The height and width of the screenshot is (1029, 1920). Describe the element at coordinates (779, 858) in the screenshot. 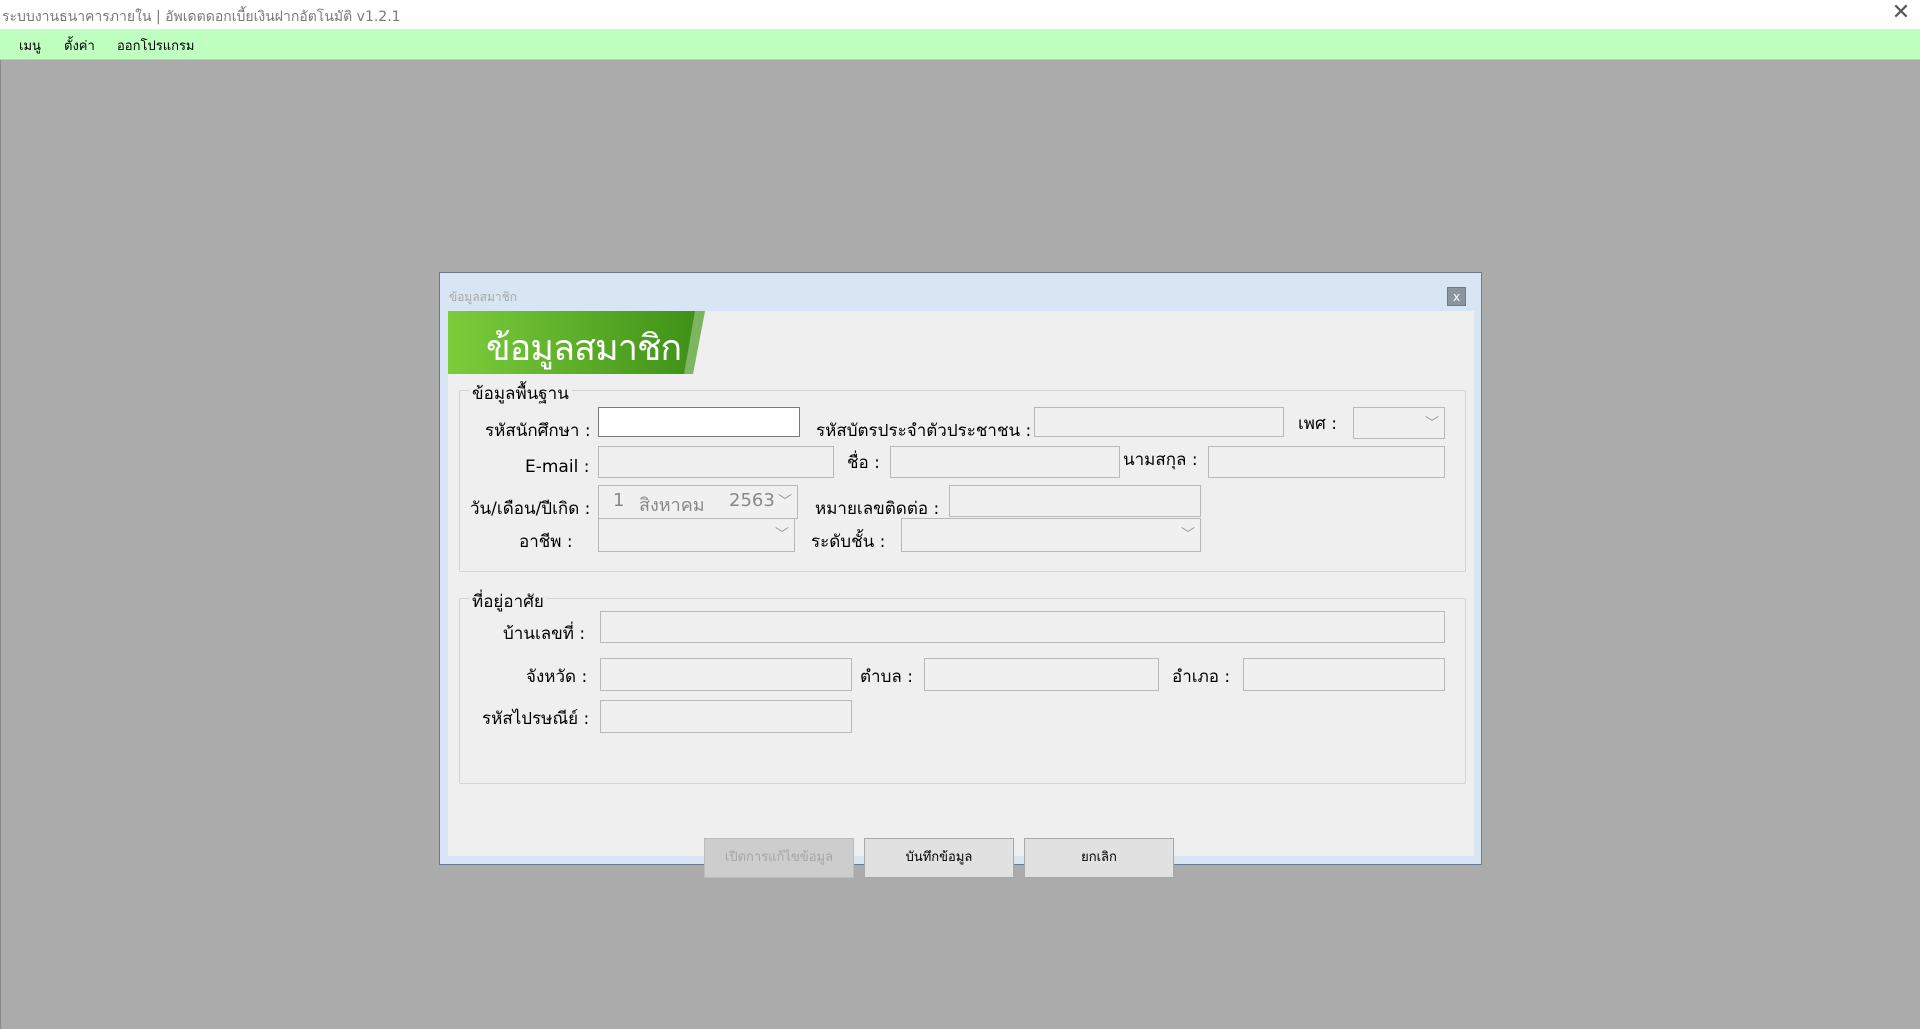

I see `enable-edit-button: เปิดการแก้ไขข้อมูล` at that location.